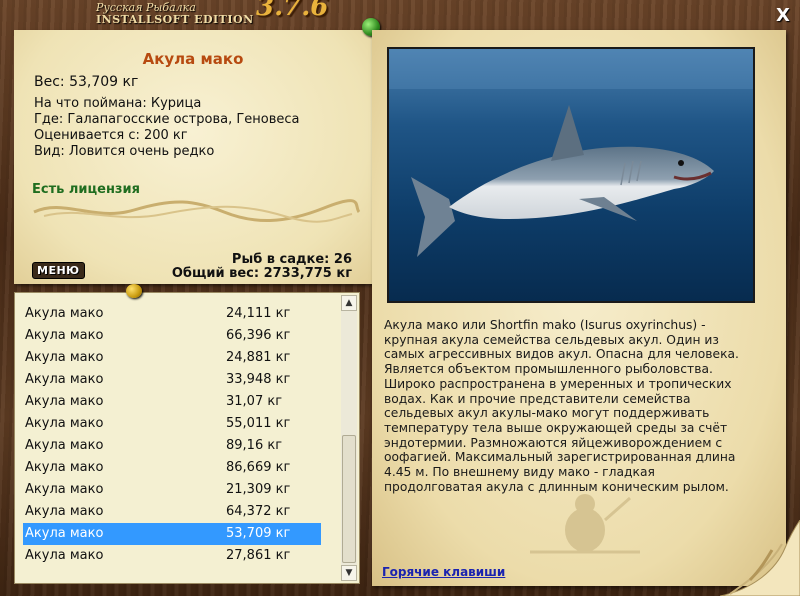  I want to click on list-item-weight: 24,111 кг, so click(258, 313).